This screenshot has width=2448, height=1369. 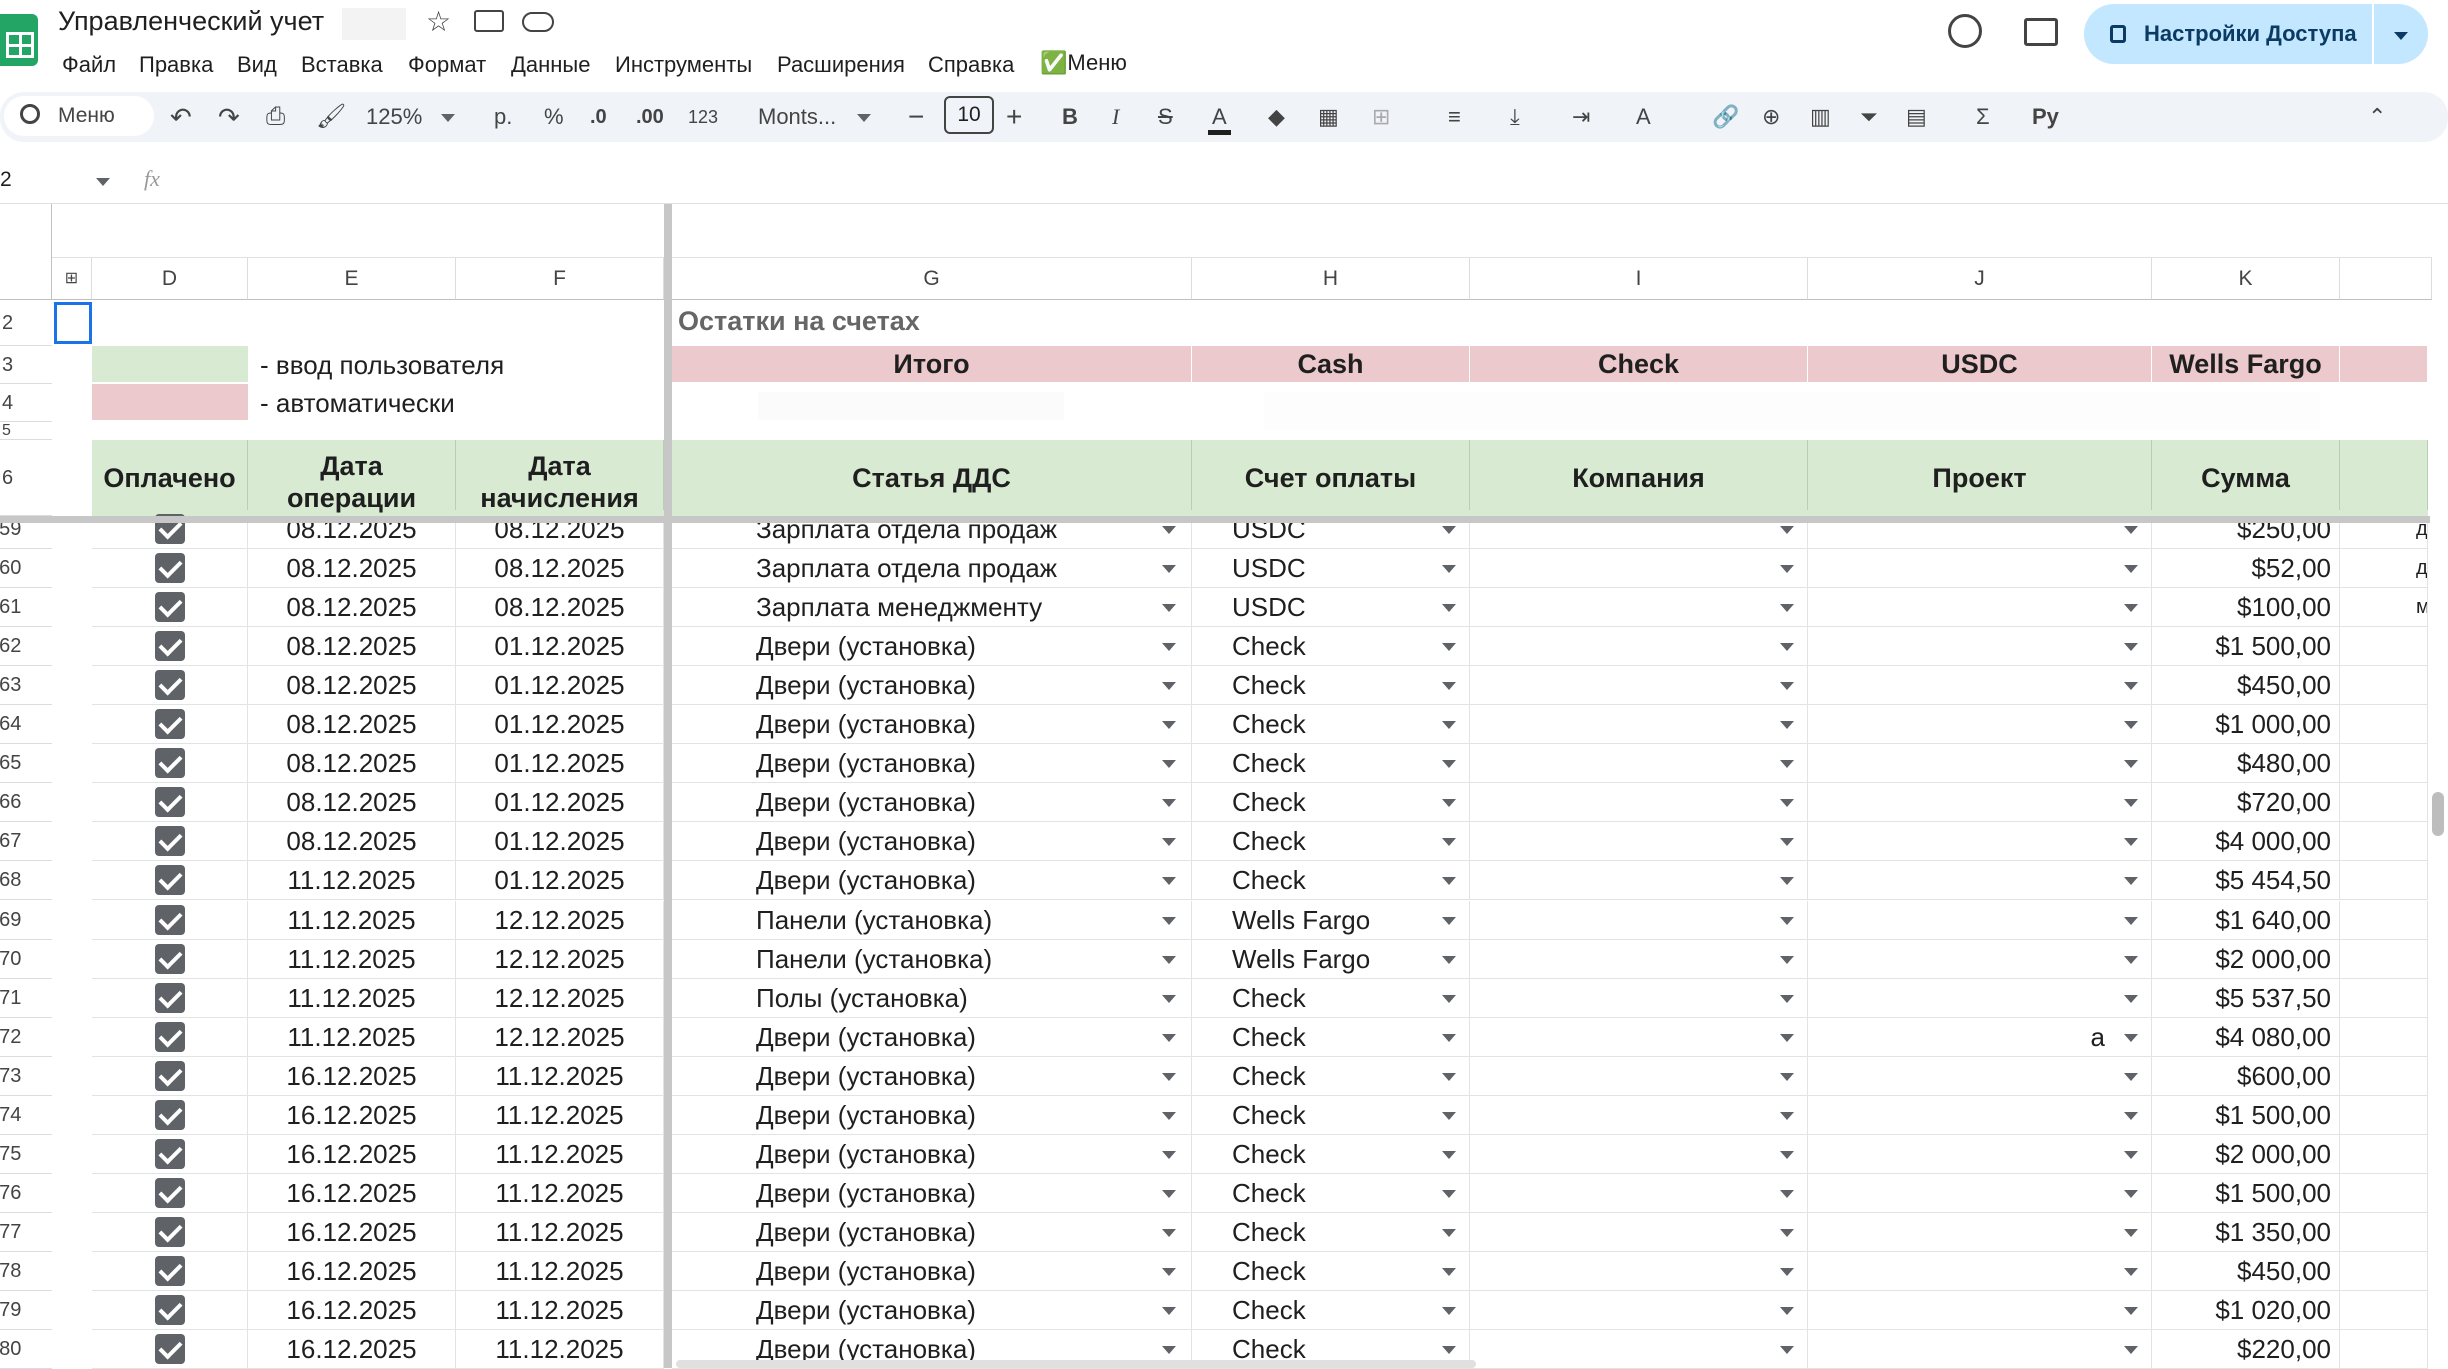 What do you see at coordinates (1983, 117) in the screenshot?
I see `functions-icon: Σ` at bounding box center [1983, 117].